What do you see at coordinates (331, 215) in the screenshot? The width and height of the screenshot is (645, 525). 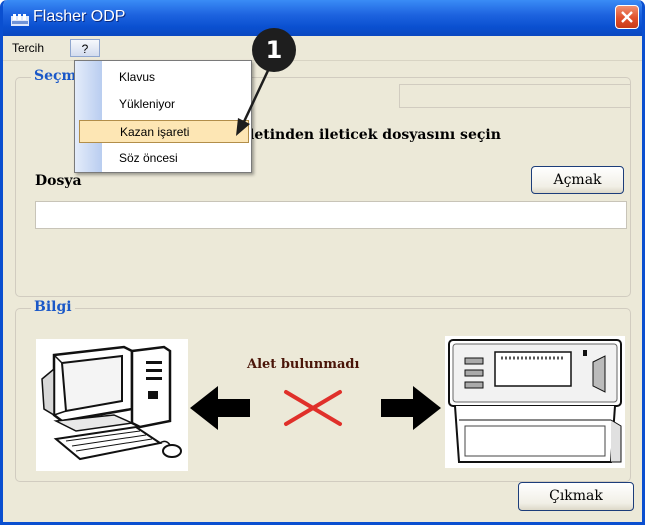 I see `file-path-input` at bounding box center [331, 215].